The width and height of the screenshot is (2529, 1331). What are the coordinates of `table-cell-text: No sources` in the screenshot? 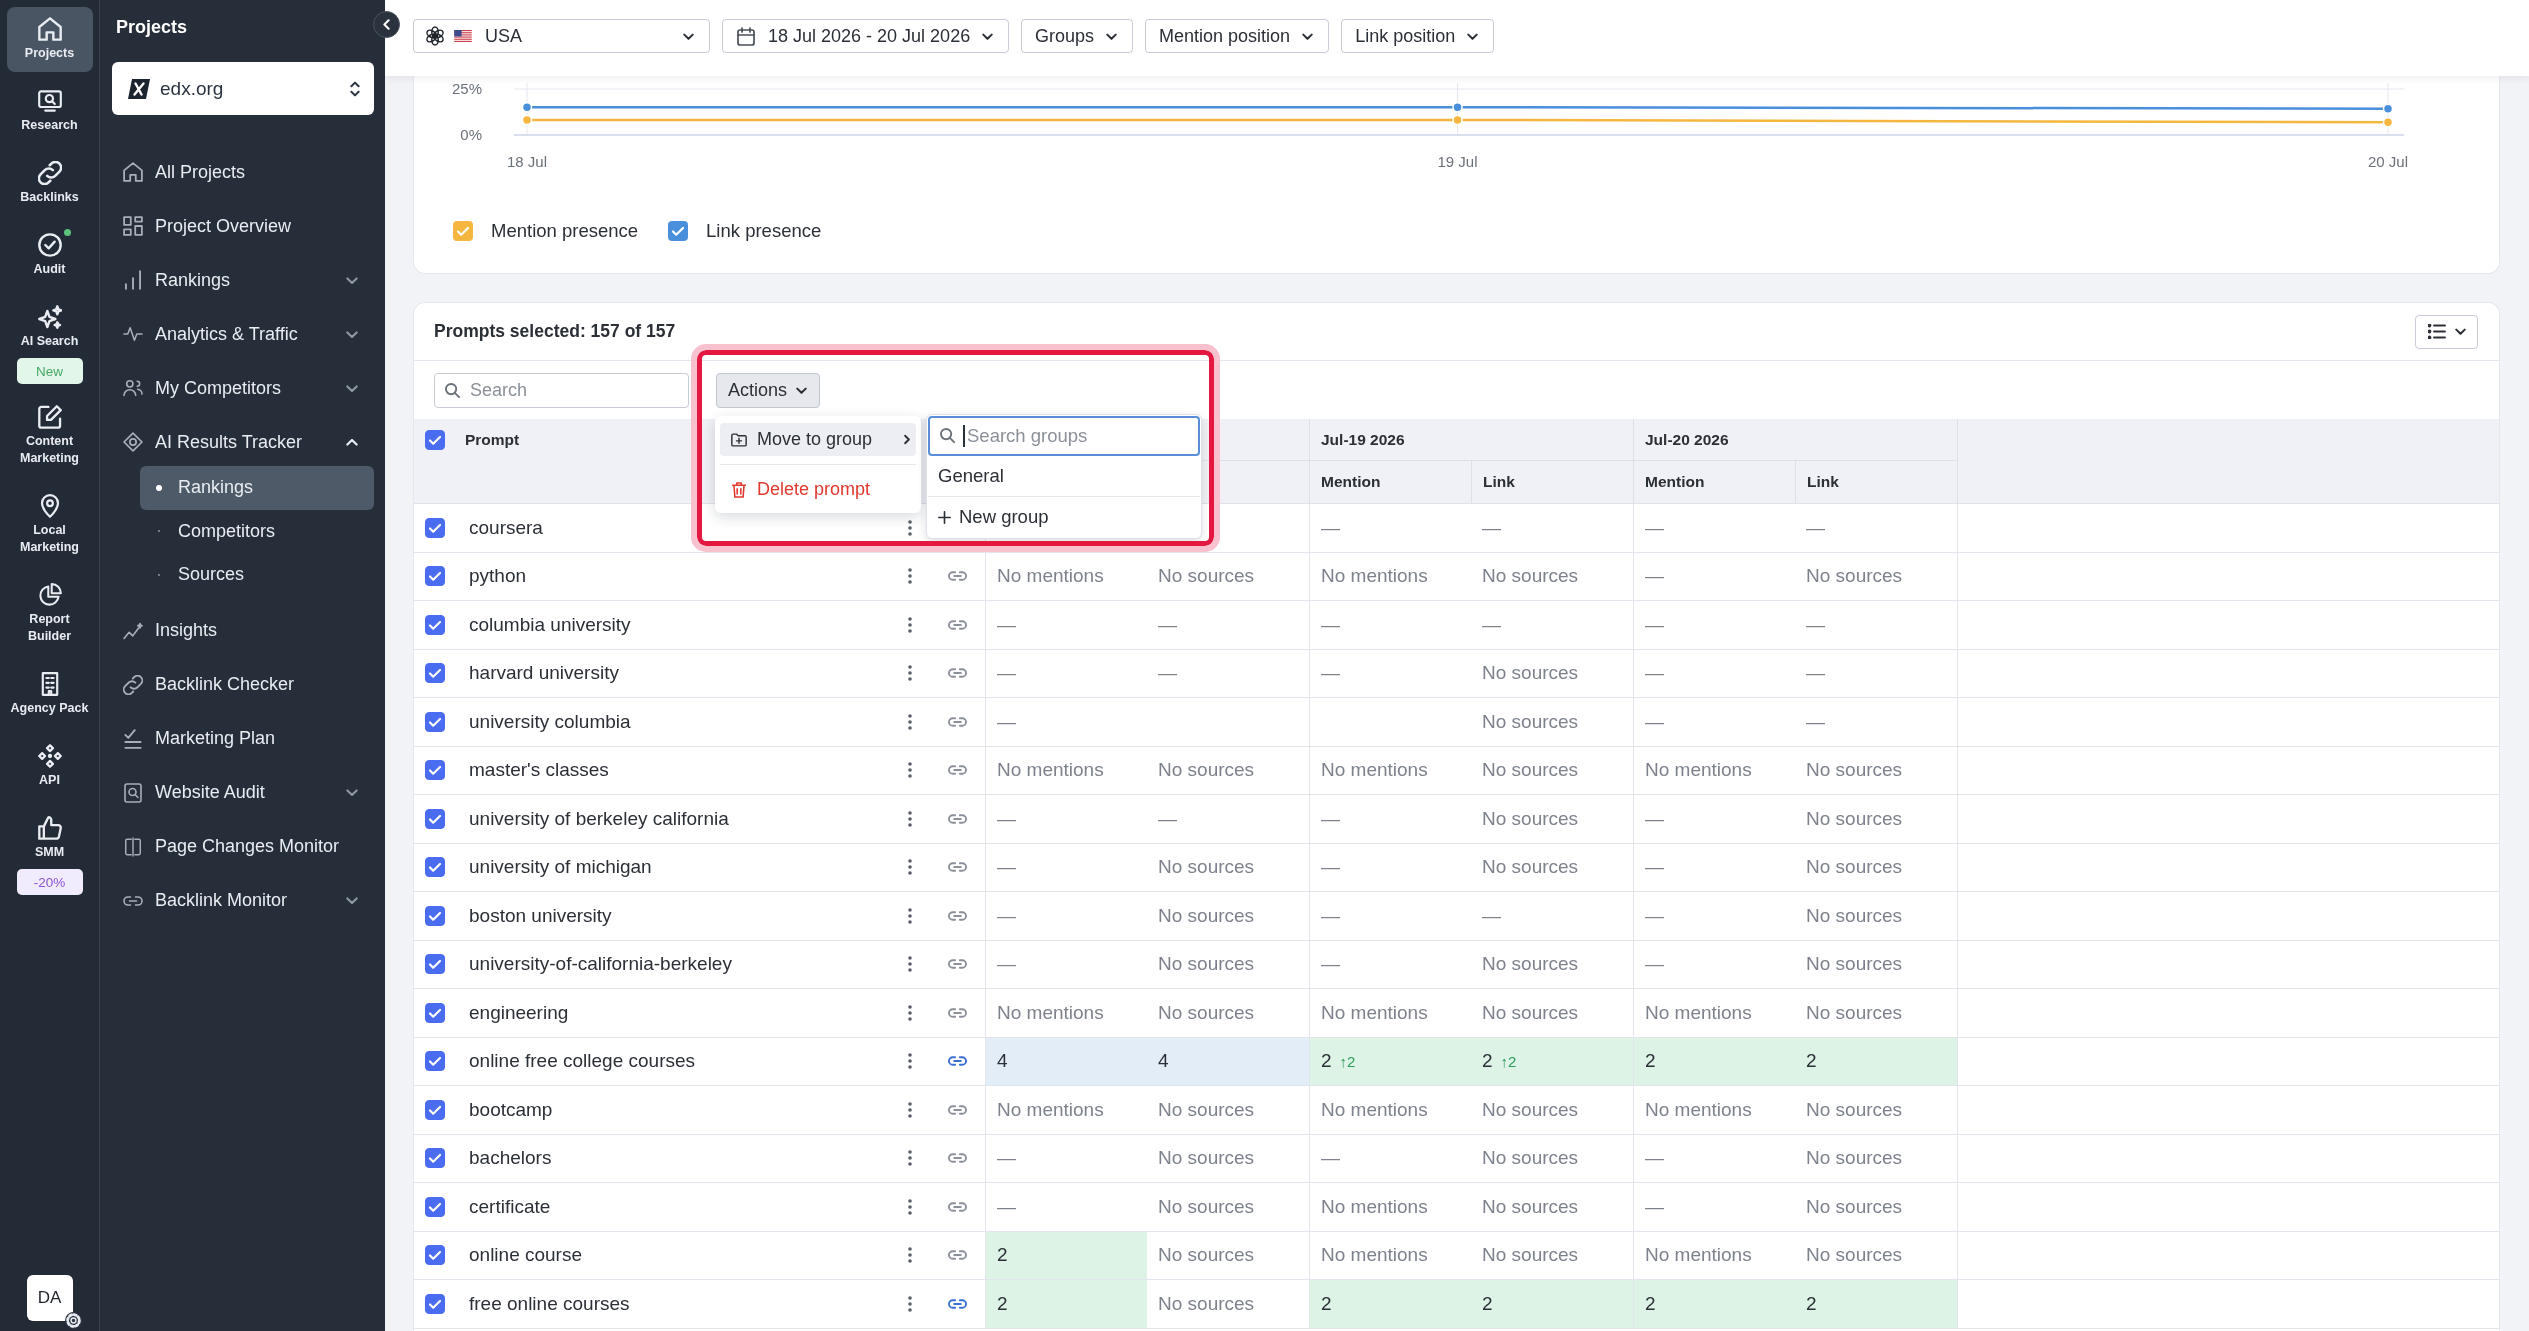 It's located at (1530, 1012).